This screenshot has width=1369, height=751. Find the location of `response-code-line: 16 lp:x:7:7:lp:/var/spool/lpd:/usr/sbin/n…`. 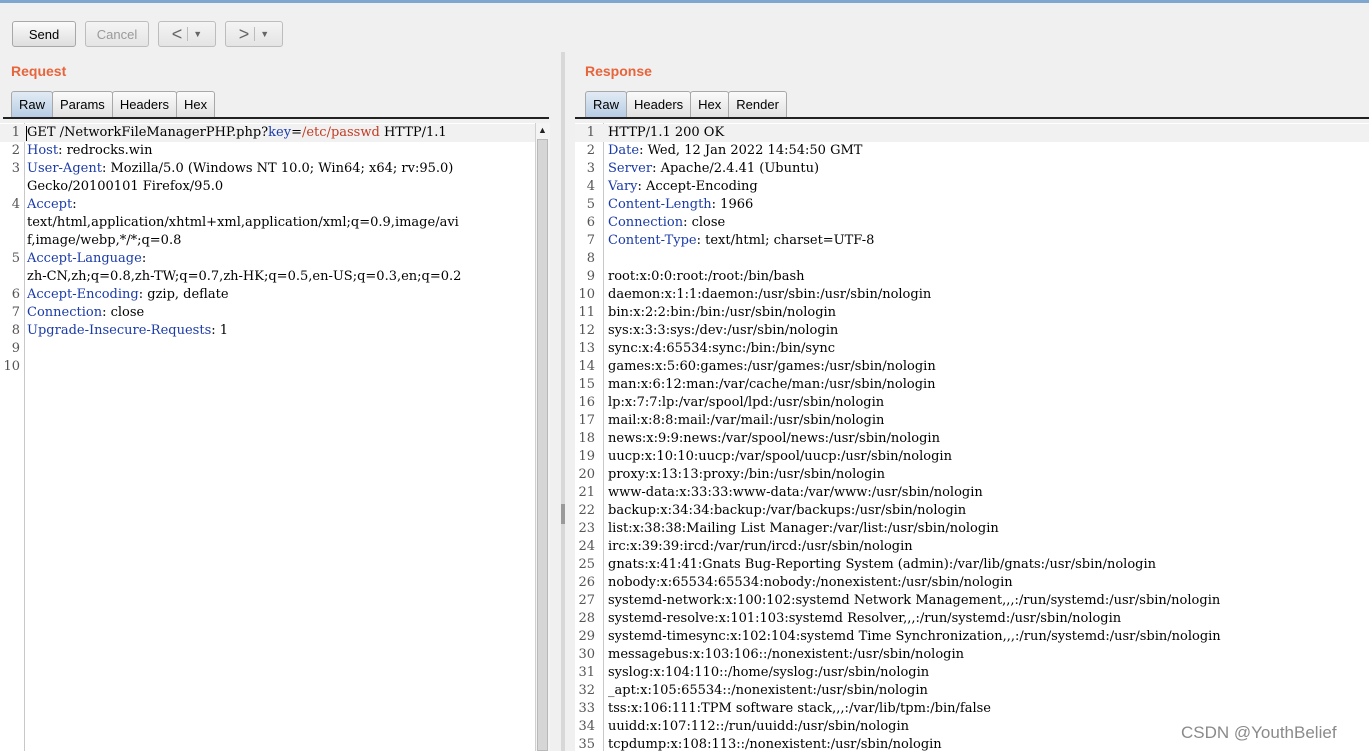

response-code-line: 16 lp:x:7:7:lp:/var/spool/lpd:/usr/sbin/n… is located at coordinates (972, 403).